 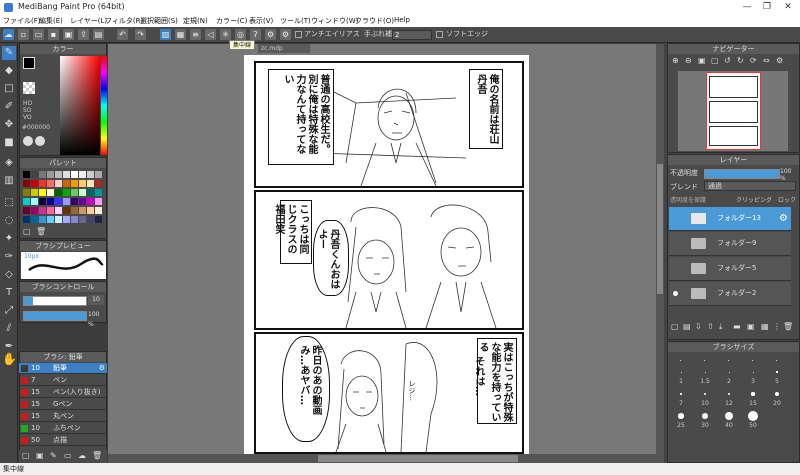 What do you see at coordinates (122, 34) in the screenshot?
I see `undo-icon: ↶` at bounding box center [122, 34].